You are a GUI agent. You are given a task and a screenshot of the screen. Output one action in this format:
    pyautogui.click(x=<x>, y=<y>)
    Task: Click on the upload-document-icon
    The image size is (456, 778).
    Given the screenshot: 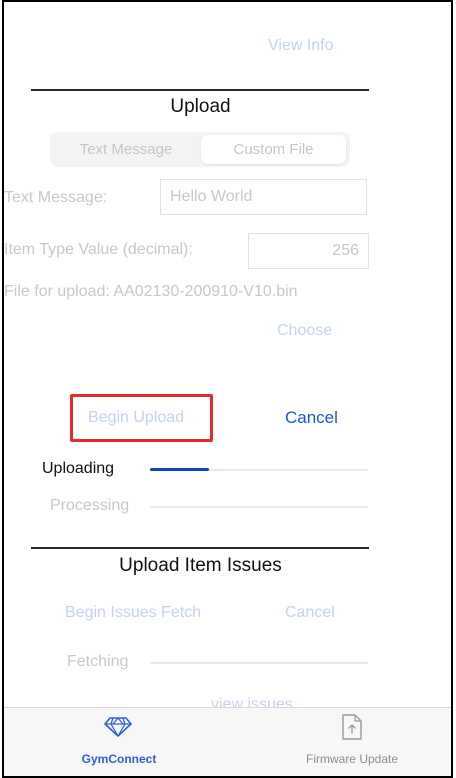 What is the action you would take?
    pyautogui.click(x=352, y=727)
    